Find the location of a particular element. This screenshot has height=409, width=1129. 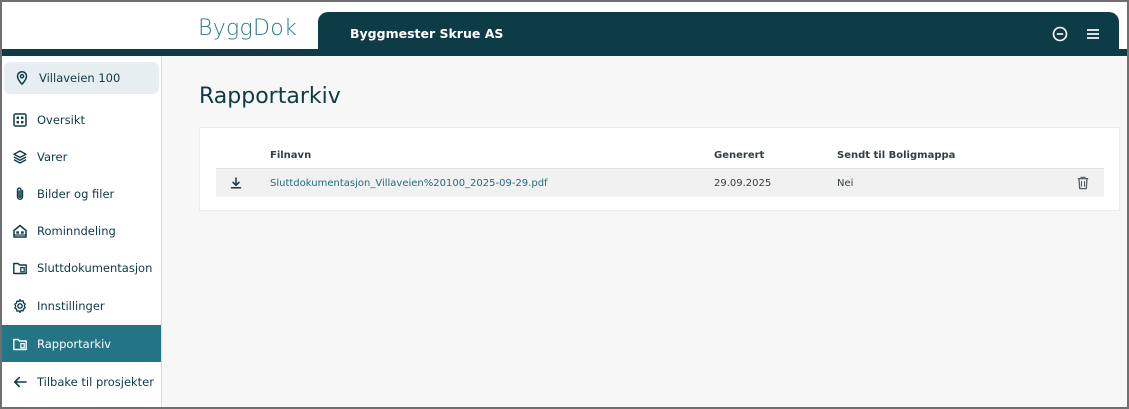

sidebar-item-label: Oversikt is located at coordinates (61, 119).